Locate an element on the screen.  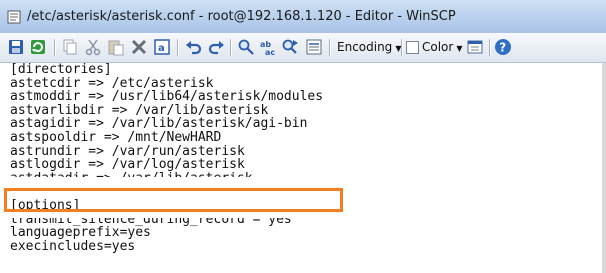
encoding-dropdown: Encoding ▼ is located at coordinates (369, 47).